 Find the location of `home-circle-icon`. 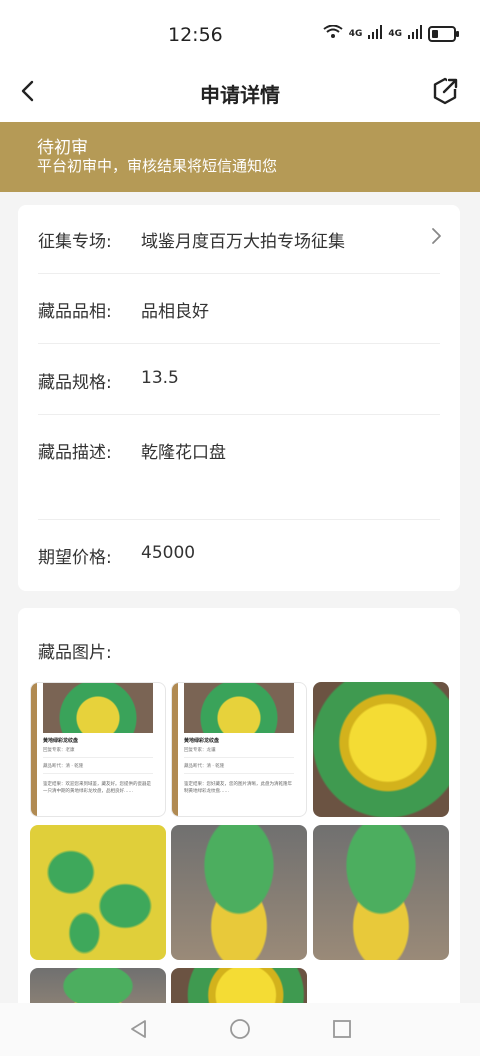

home-circle-icon is located at coordinates (240, 1031).